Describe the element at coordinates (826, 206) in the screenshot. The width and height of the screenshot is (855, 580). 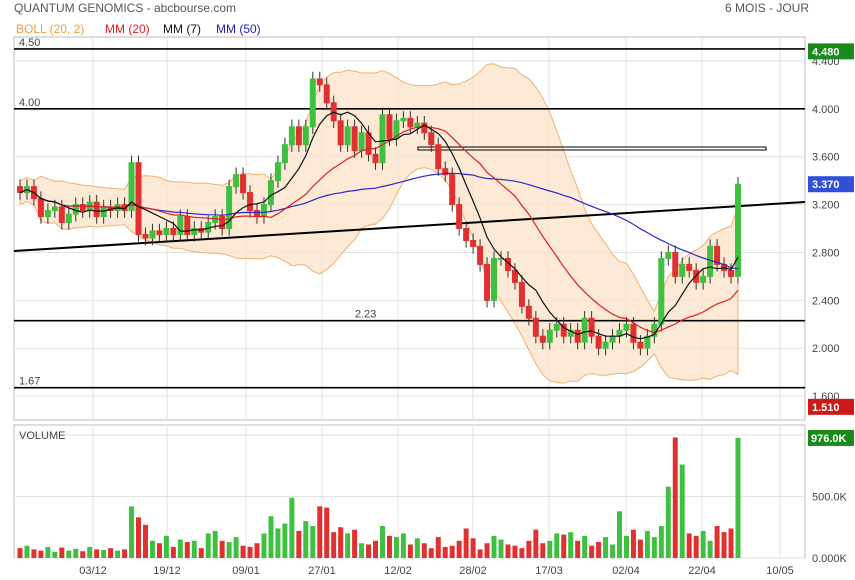
I see `y-tick-label: 3.200` at that location.